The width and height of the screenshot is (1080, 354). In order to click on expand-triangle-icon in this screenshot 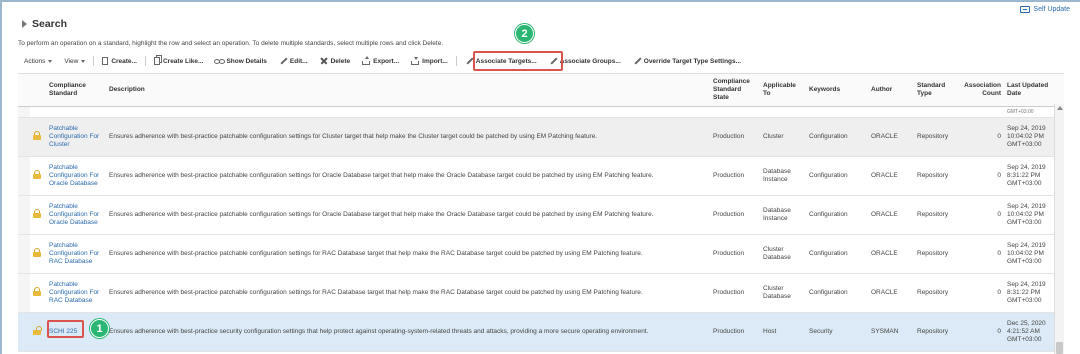, I will do `click(24, 24)`.